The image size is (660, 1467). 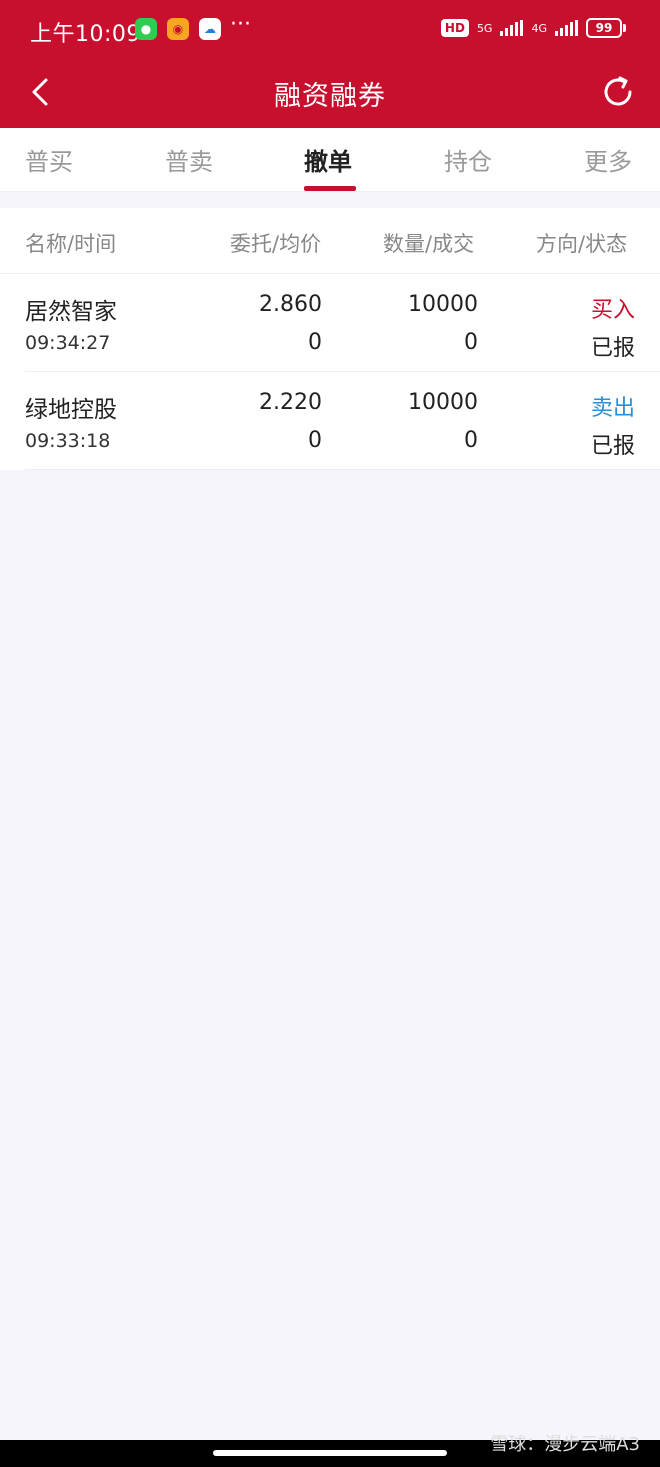 What do you see at coordinates (71, 312) in the screenshot?
I see `stock-name: 居然智家` at bounding box center [71, 312].